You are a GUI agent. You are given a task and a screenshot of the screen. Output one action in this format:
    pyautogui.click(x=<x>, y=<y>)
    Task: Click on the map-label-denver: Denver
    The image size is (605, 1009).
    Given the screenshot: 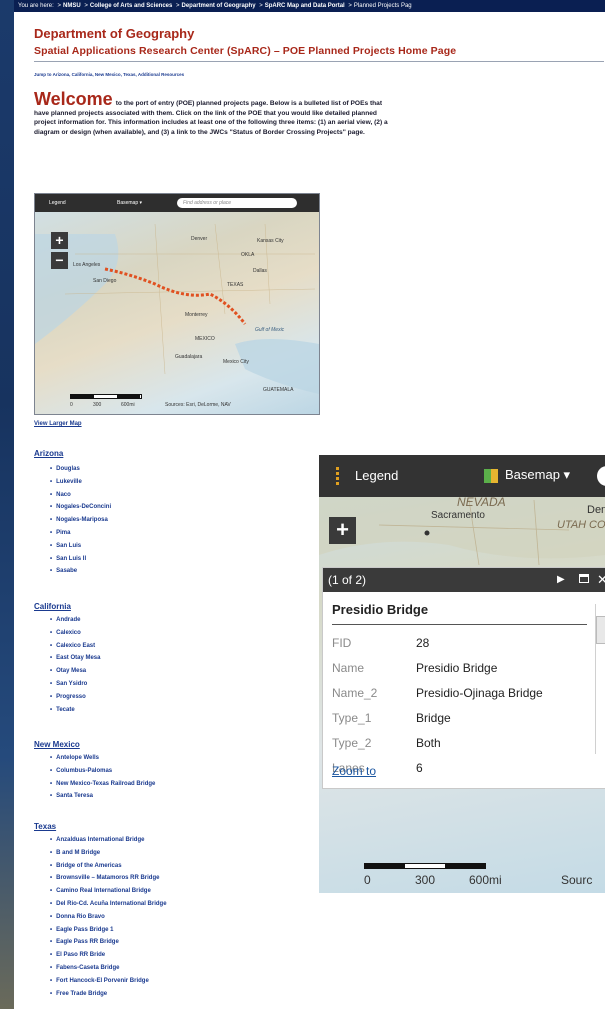 What is the action you would take?
    pyautogui.click(x=199, y=239)
    